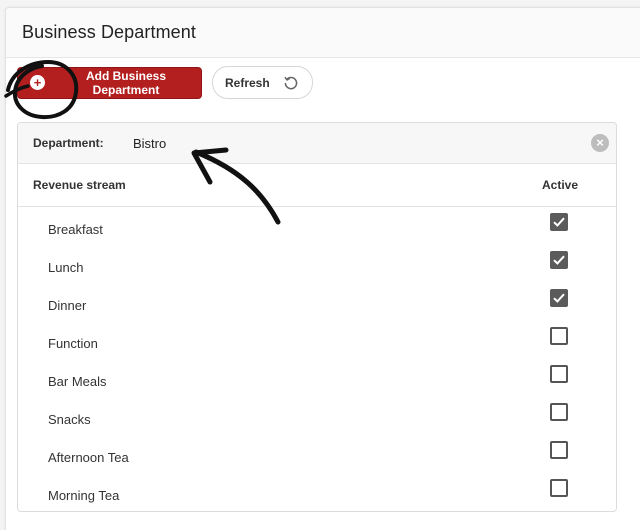  What do you see at coordinates (317, 493) in the screenshot?
I see `table-row: Morning Tea` at bounding box center [317, 493].